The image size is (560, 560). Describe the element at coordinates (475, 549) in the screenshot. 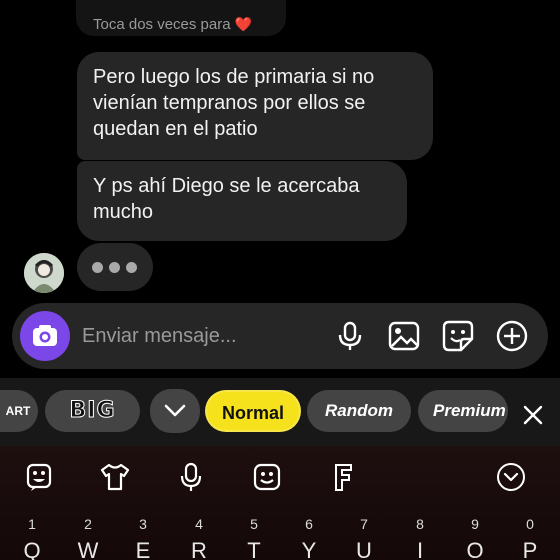

I see `key-o: O` at that location.